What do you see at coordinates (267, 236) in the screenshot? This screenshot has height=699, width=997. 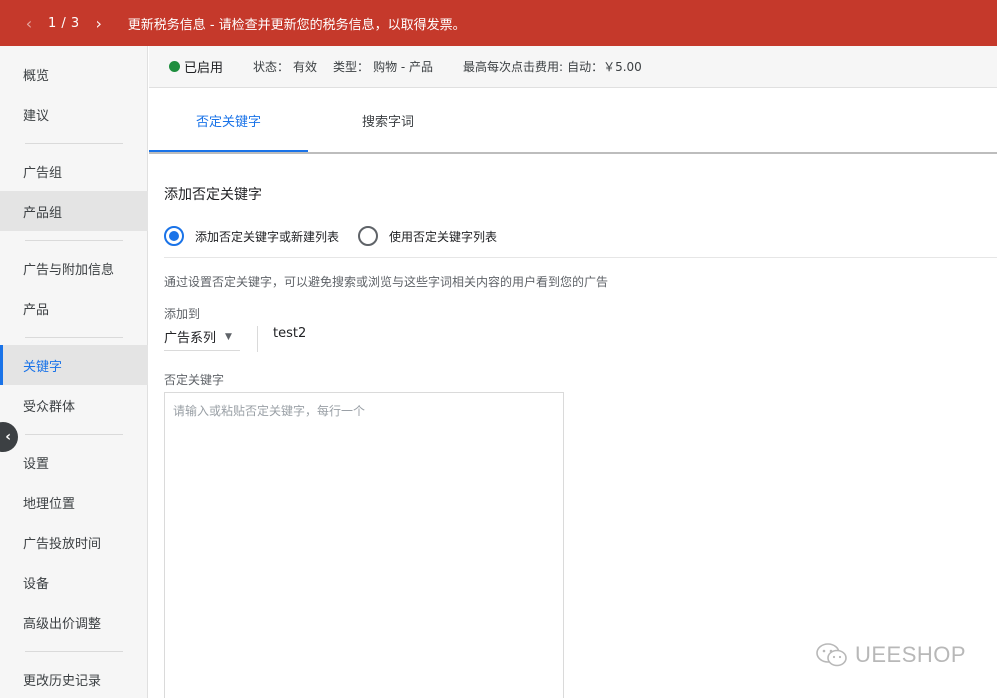 I see `radio-label: 添加否定关键字或新建列表` at bounding box center [267, 236].